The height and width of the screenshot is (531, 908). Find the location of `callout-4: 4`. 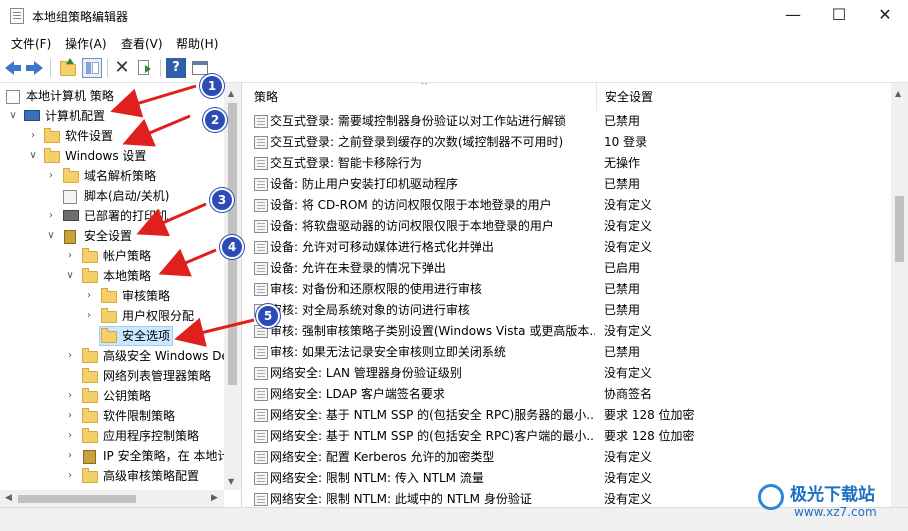

callout-4: 4 is located at coordinates (232, 247).